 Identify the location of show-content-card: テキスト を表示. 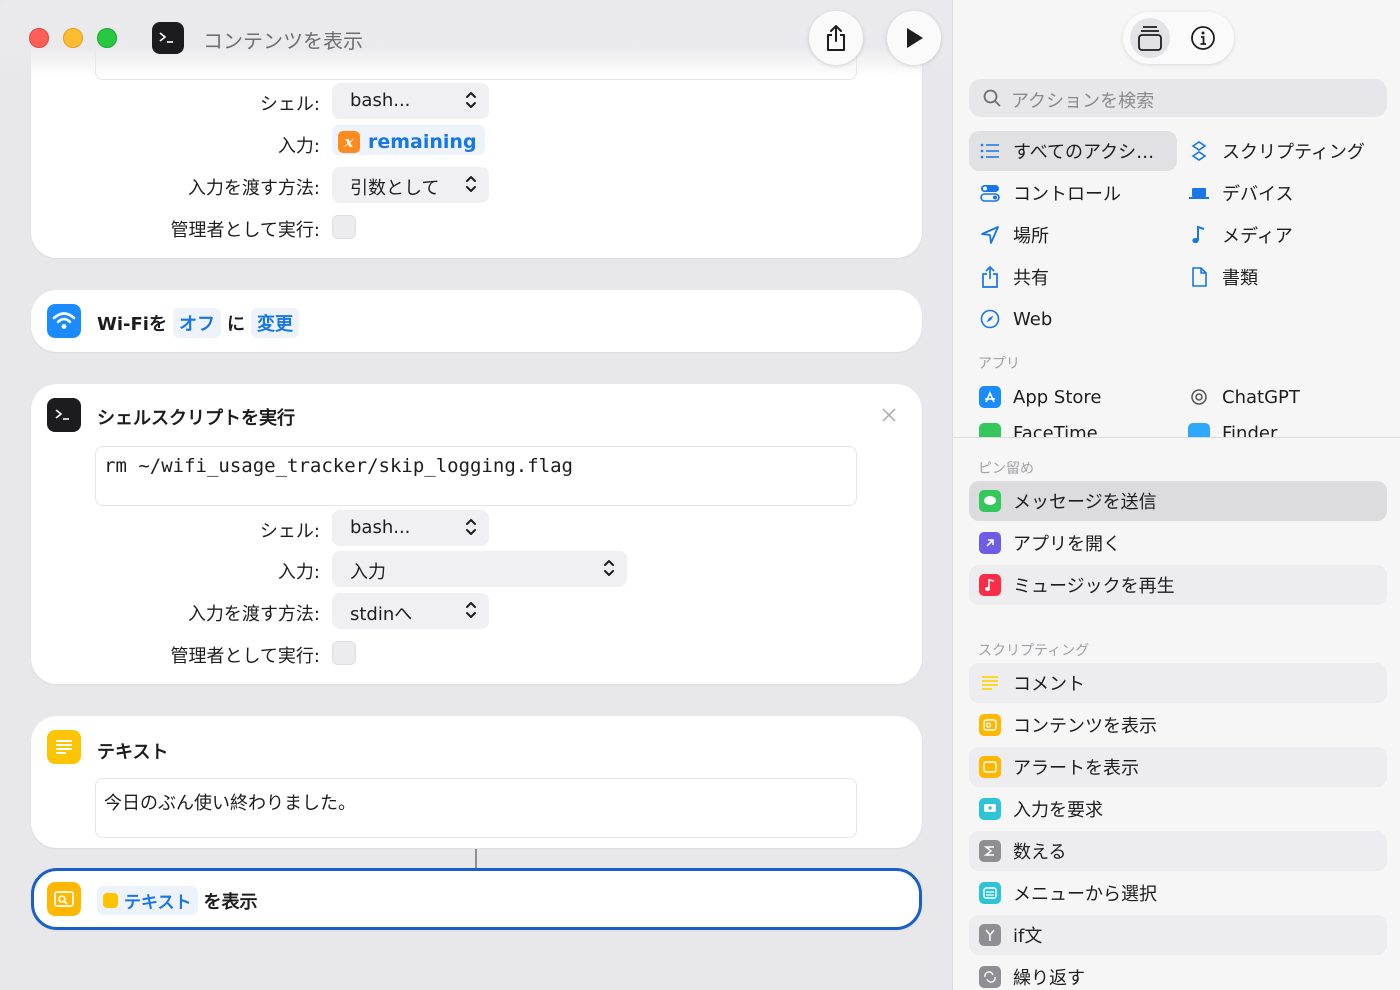
(476, 899).